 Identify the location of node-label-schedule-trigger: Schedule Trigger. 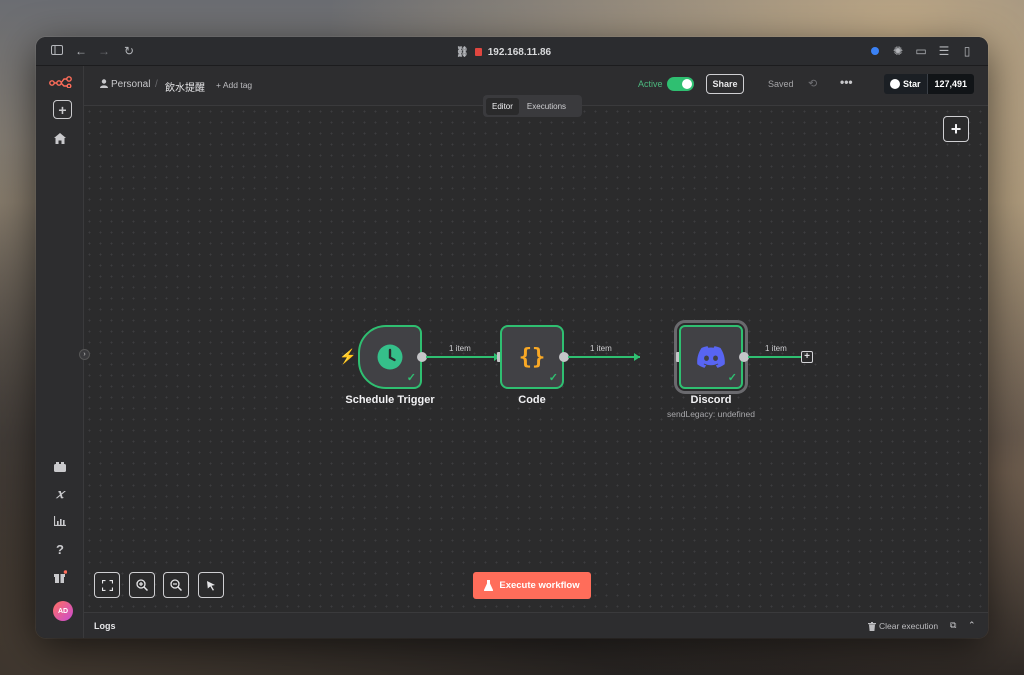
(390, 400).